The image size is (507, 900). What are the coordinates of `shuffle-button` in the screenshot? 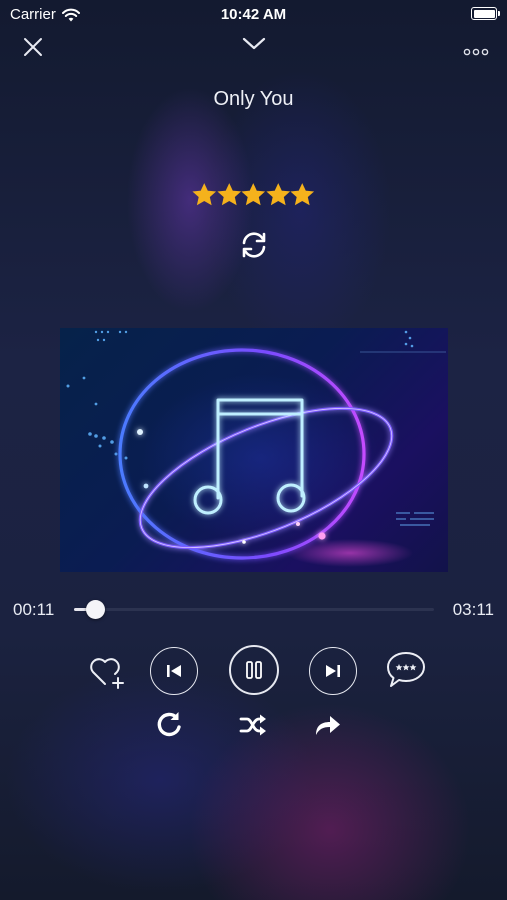 It's located at (253, 725).